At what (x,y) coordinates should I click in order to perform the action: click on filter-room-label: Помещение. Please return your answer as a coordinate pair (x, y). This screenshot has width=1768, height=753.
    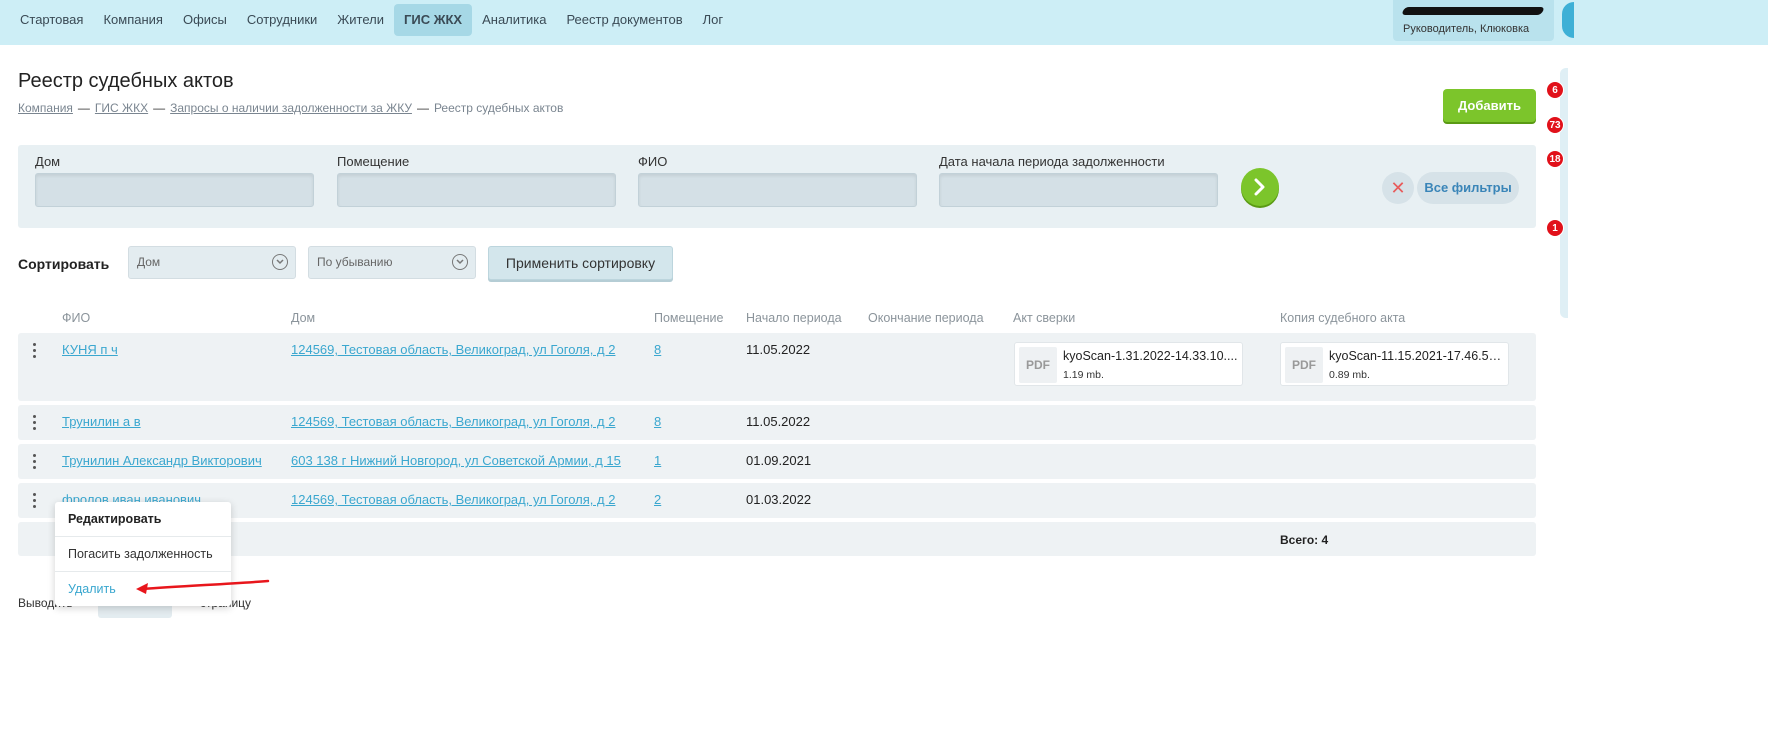
    Looking at the image, I should click on (373, 161).